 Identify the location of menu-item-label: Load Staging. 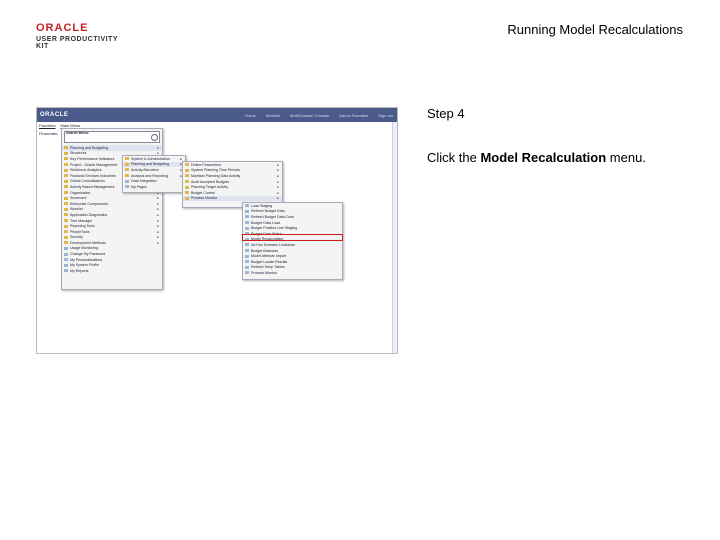
(262, 205).